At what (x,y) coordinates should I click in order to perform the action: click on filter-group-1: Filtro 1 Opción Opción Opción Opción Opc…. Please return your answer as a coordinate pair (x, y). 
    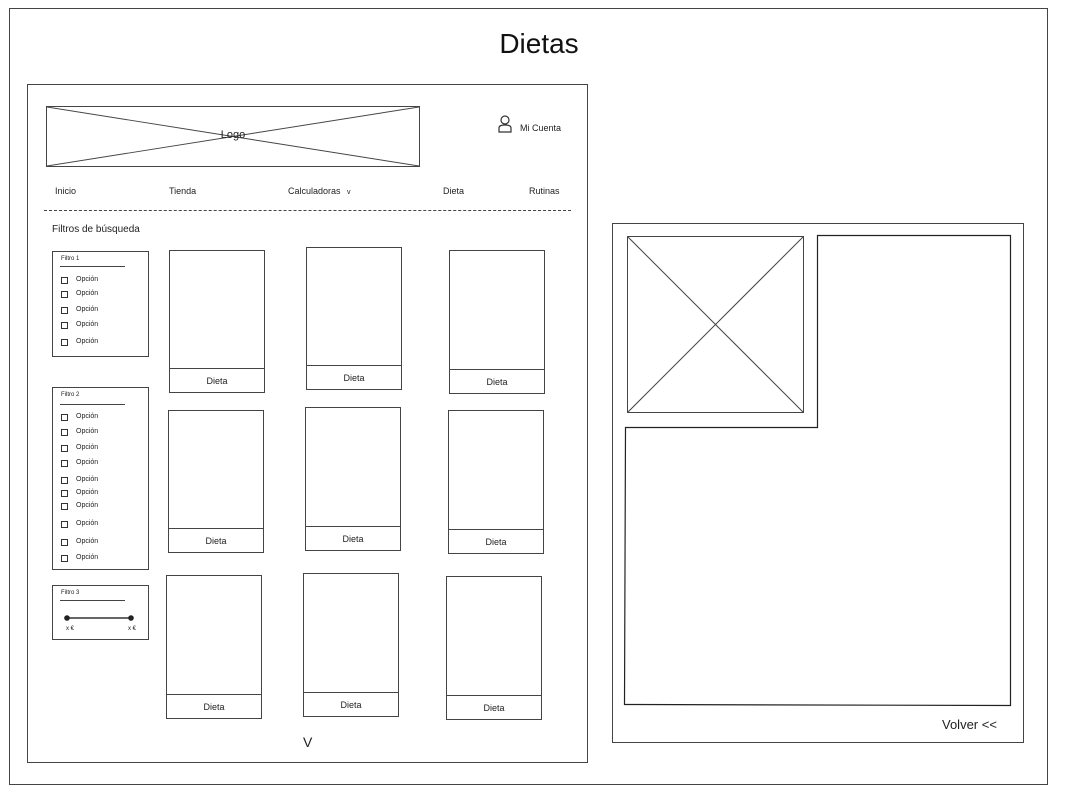
    Looking at the image, I should click on (100, 304).